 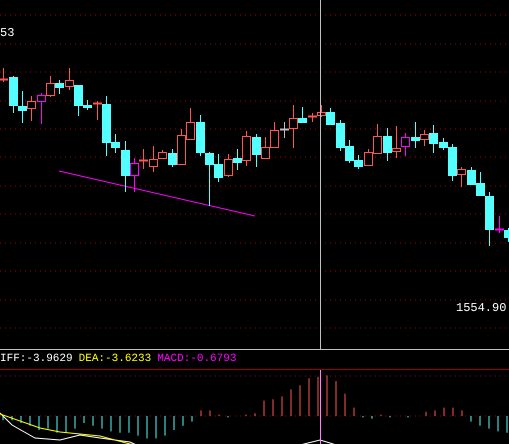 I want to click on indicator-value: IFF:-3.9629, so click(x=36, y=359).